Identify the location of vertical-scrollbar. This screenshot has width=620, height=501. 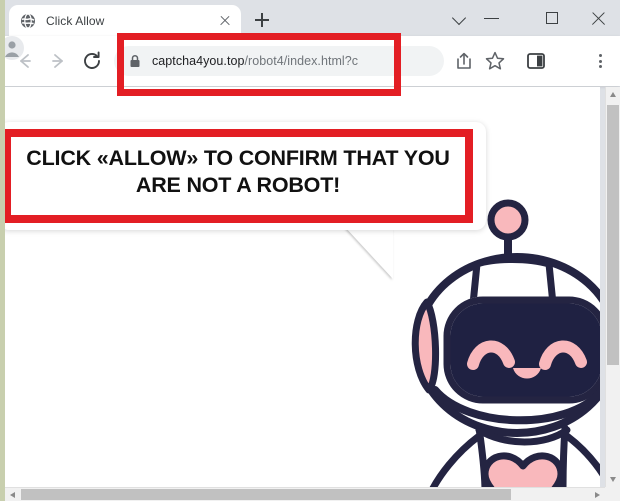
(612, 287).